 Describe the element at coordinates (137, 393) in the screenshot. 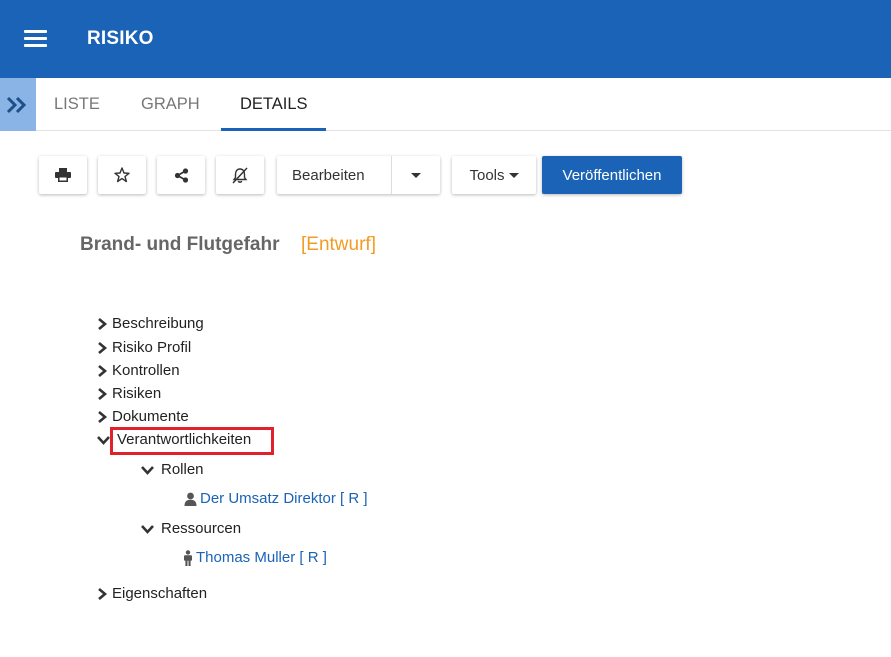

I see `tree-item-label: Risiken` at that location.